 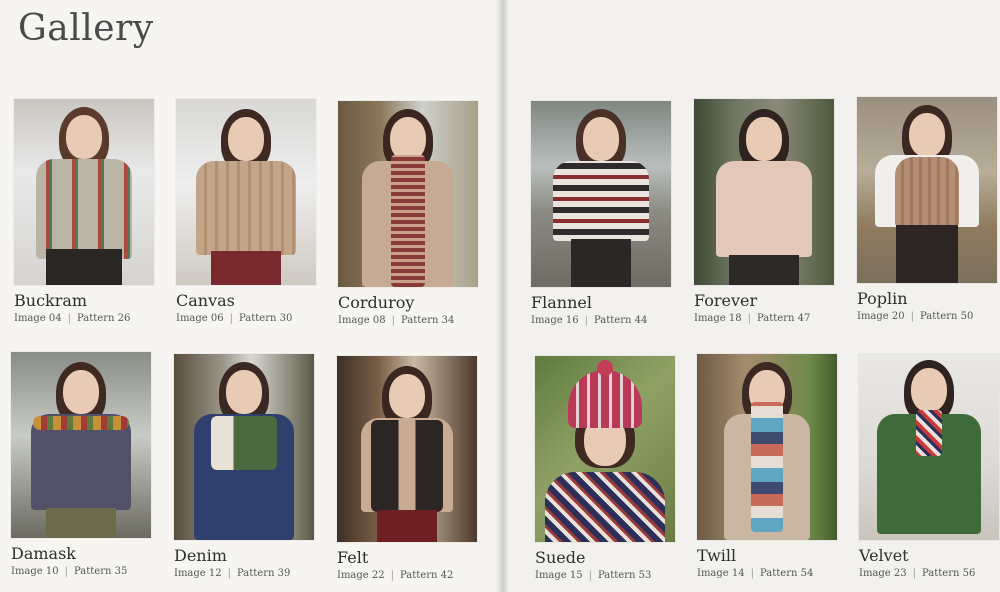 I want to click on pattern-number: Pattern 54, so click(x=787, y=573).